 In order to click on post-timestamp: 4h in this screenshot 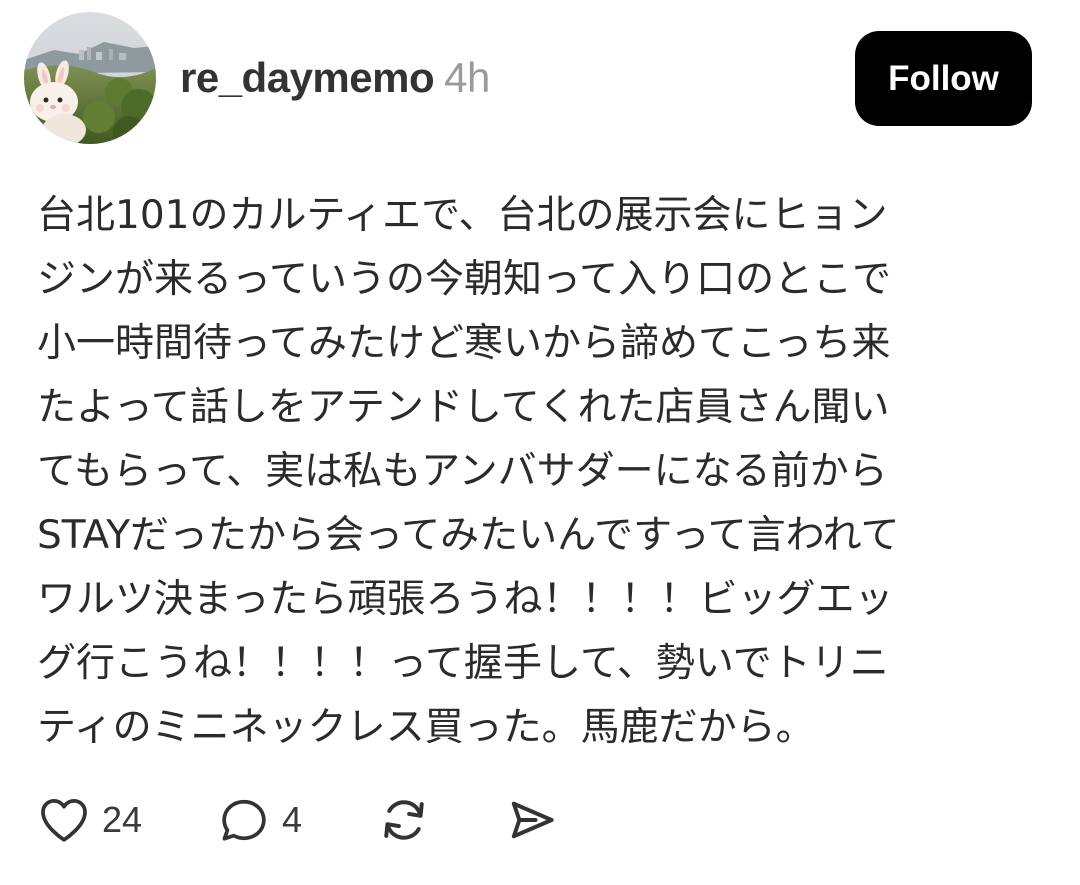, I will do `click(467, 77)`.